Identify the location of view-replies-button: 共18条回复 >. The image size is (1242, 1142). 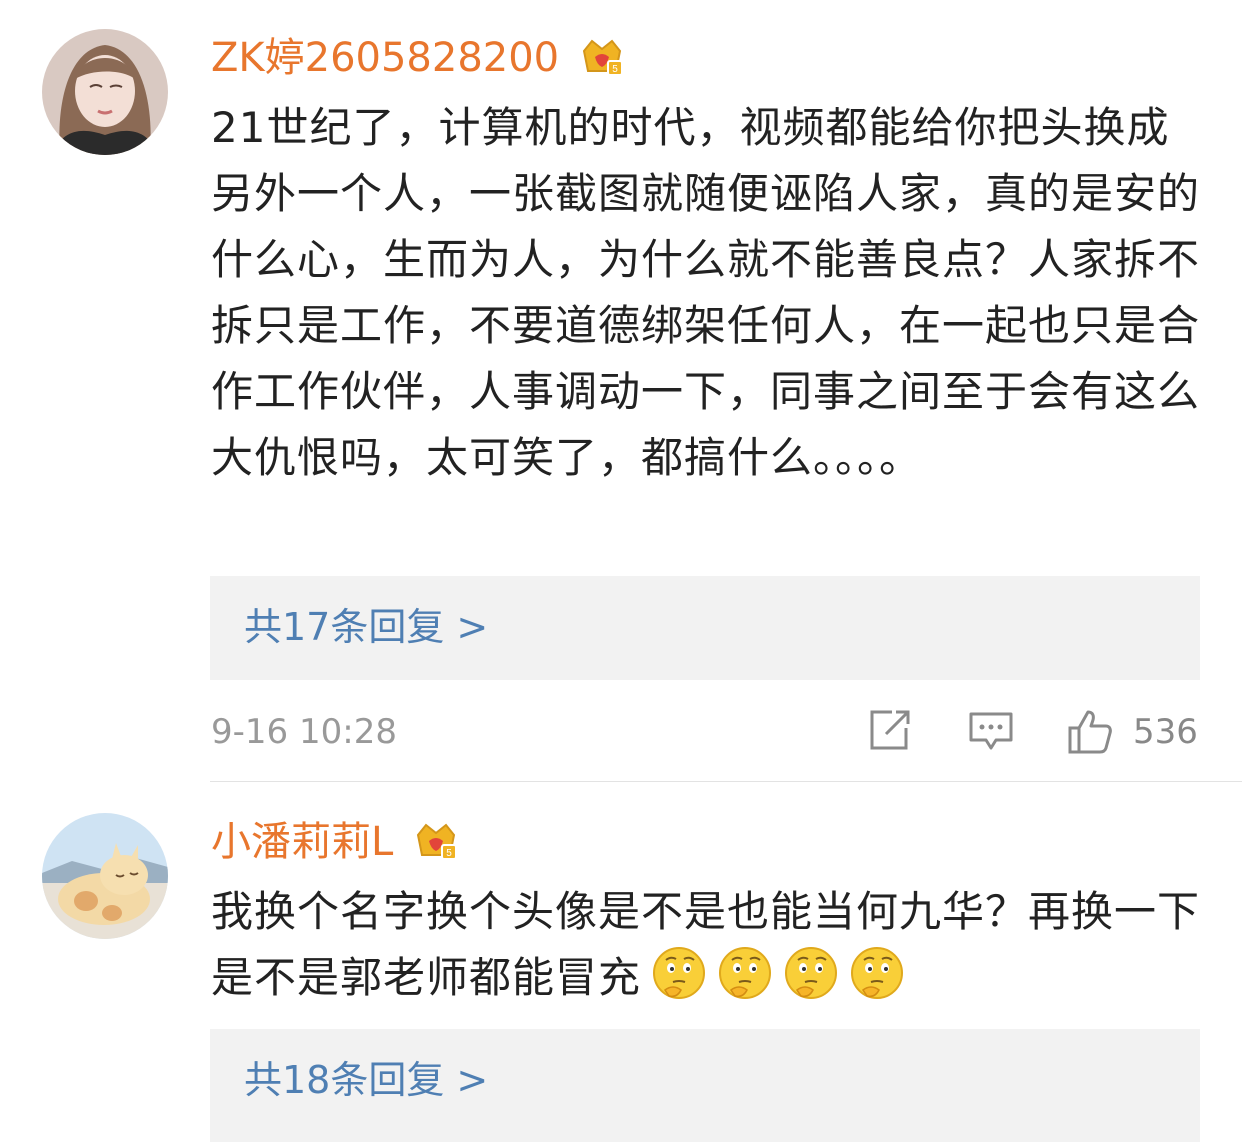
(705, 1085).